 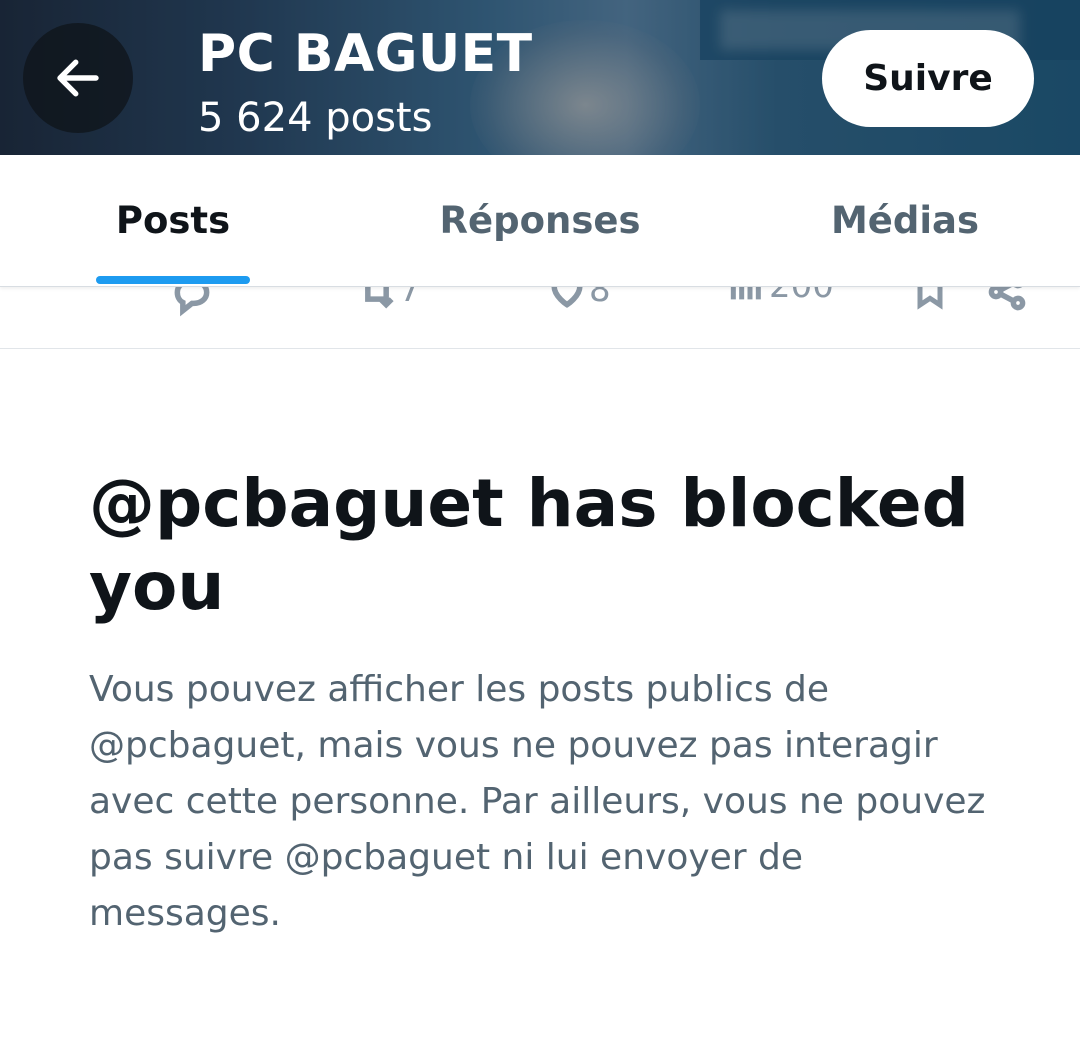 I want to click on back-button, so click(x=78, y=78).